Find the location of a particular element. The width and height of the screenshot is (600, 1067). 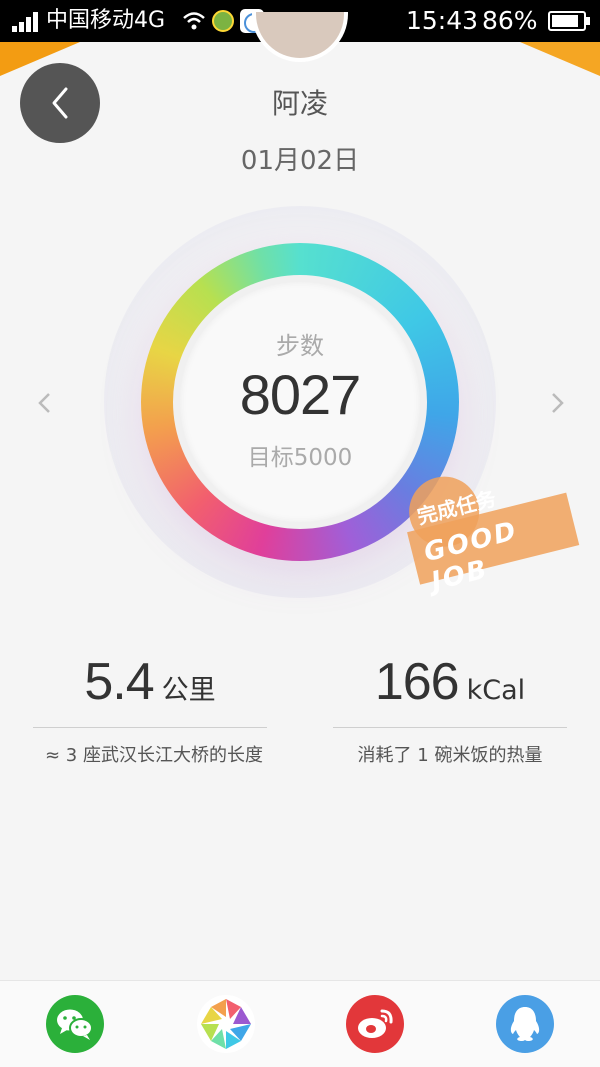

signal-icon is located at coordinates (26, 22).